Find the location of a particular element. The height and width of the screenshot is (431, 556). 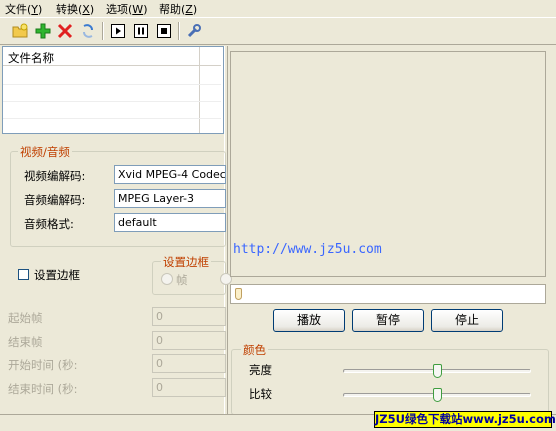

contrast-slider-thumb is located at coordinates (437, 395).